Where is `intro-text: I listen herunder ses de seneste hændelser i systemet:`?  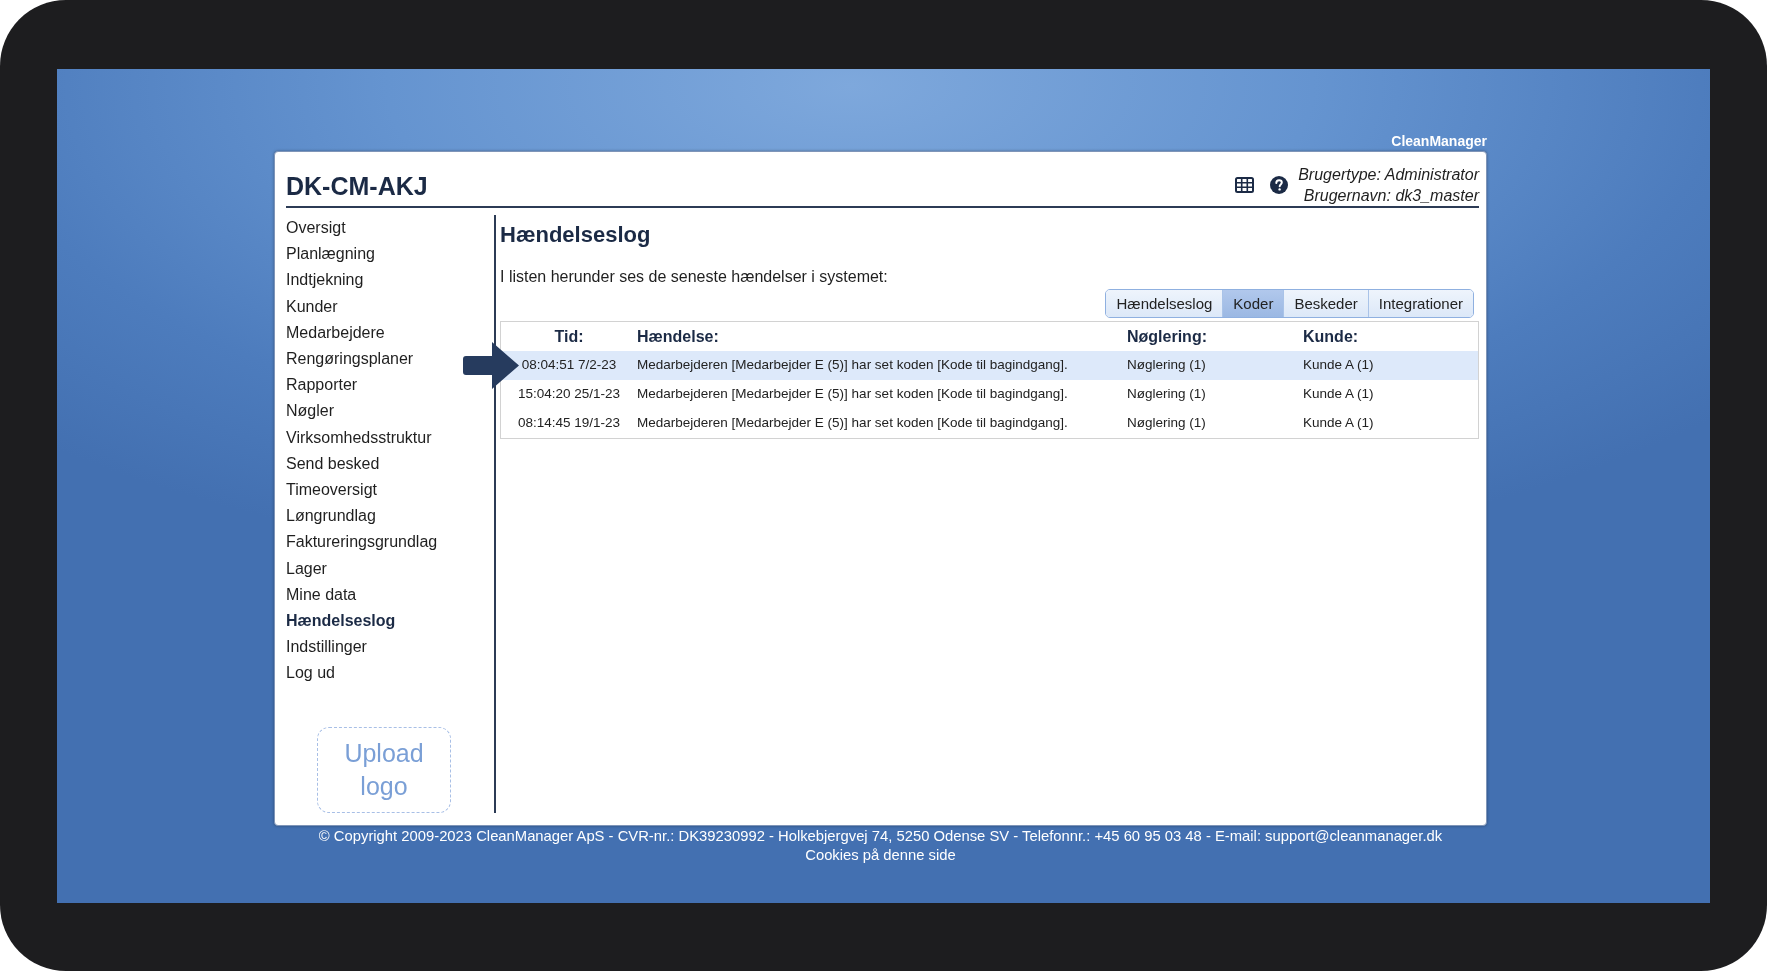
intro-text: I listen herunder ses de seneste hændelser i systemet: is located at coordinates (694, 277).